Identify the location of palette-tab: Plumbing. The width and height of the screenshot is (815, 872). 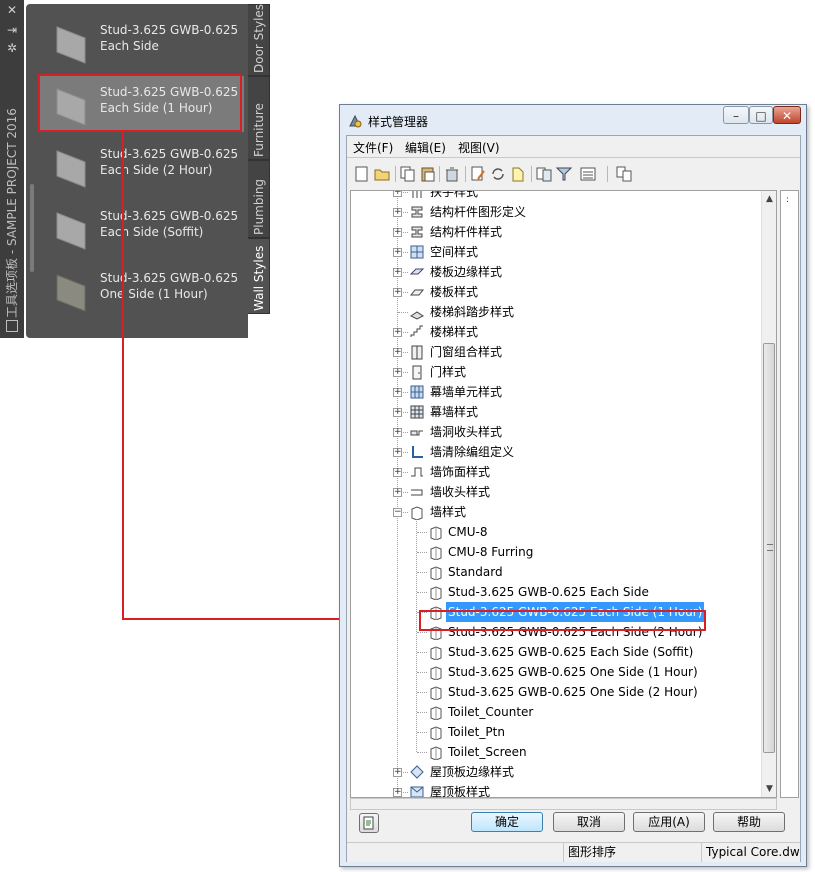
(259, 199).